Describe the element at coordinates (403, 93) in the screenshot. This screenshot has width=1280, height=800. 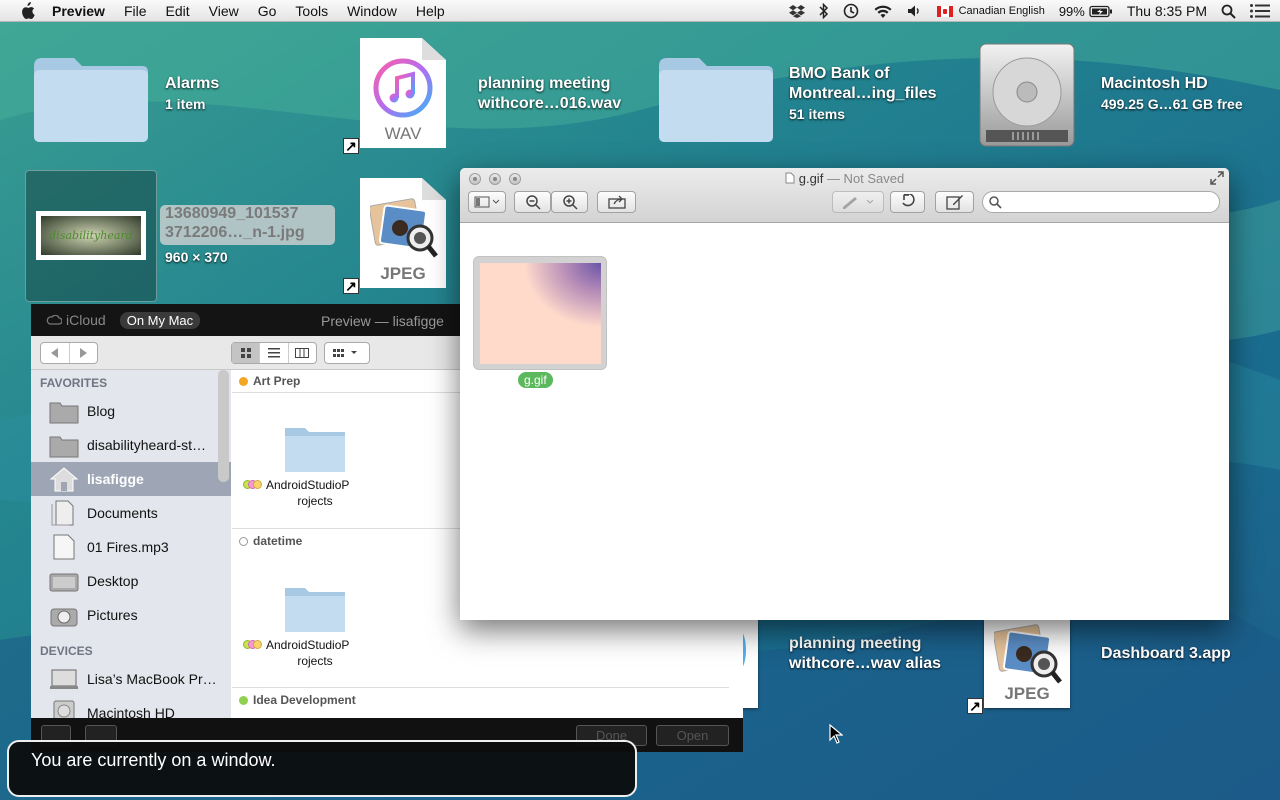
I see `wav-file-icon: WAV` at that location.